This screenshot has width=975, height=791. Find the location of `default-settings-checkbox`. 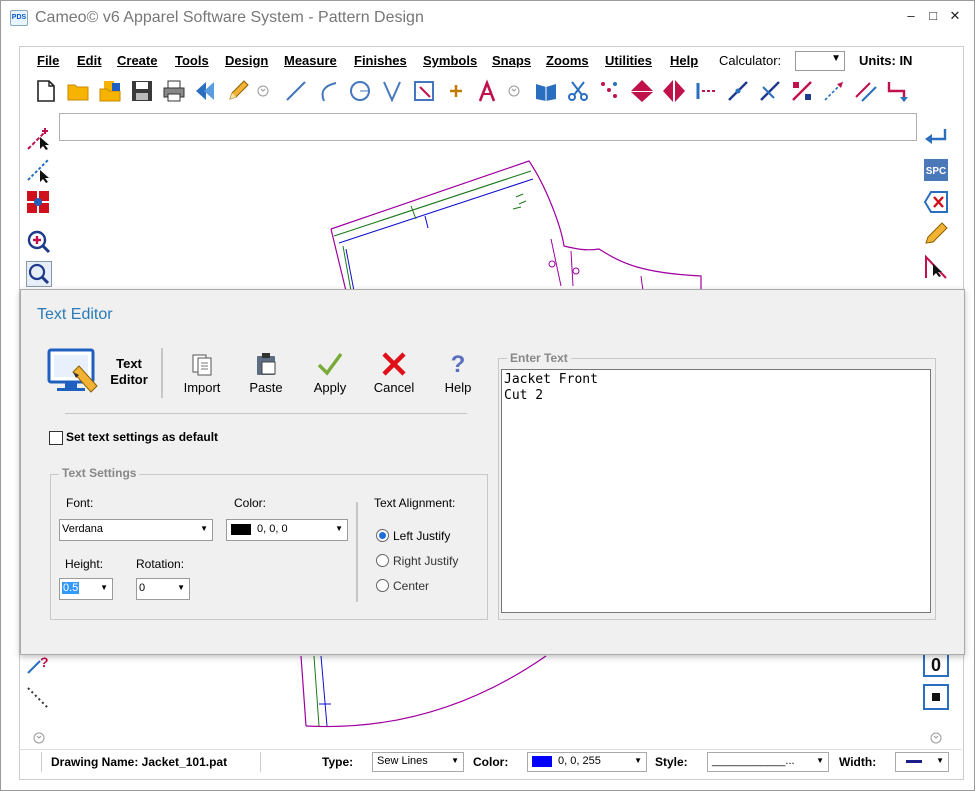

default-settings-checkbox is located at coordinates (56, 438).